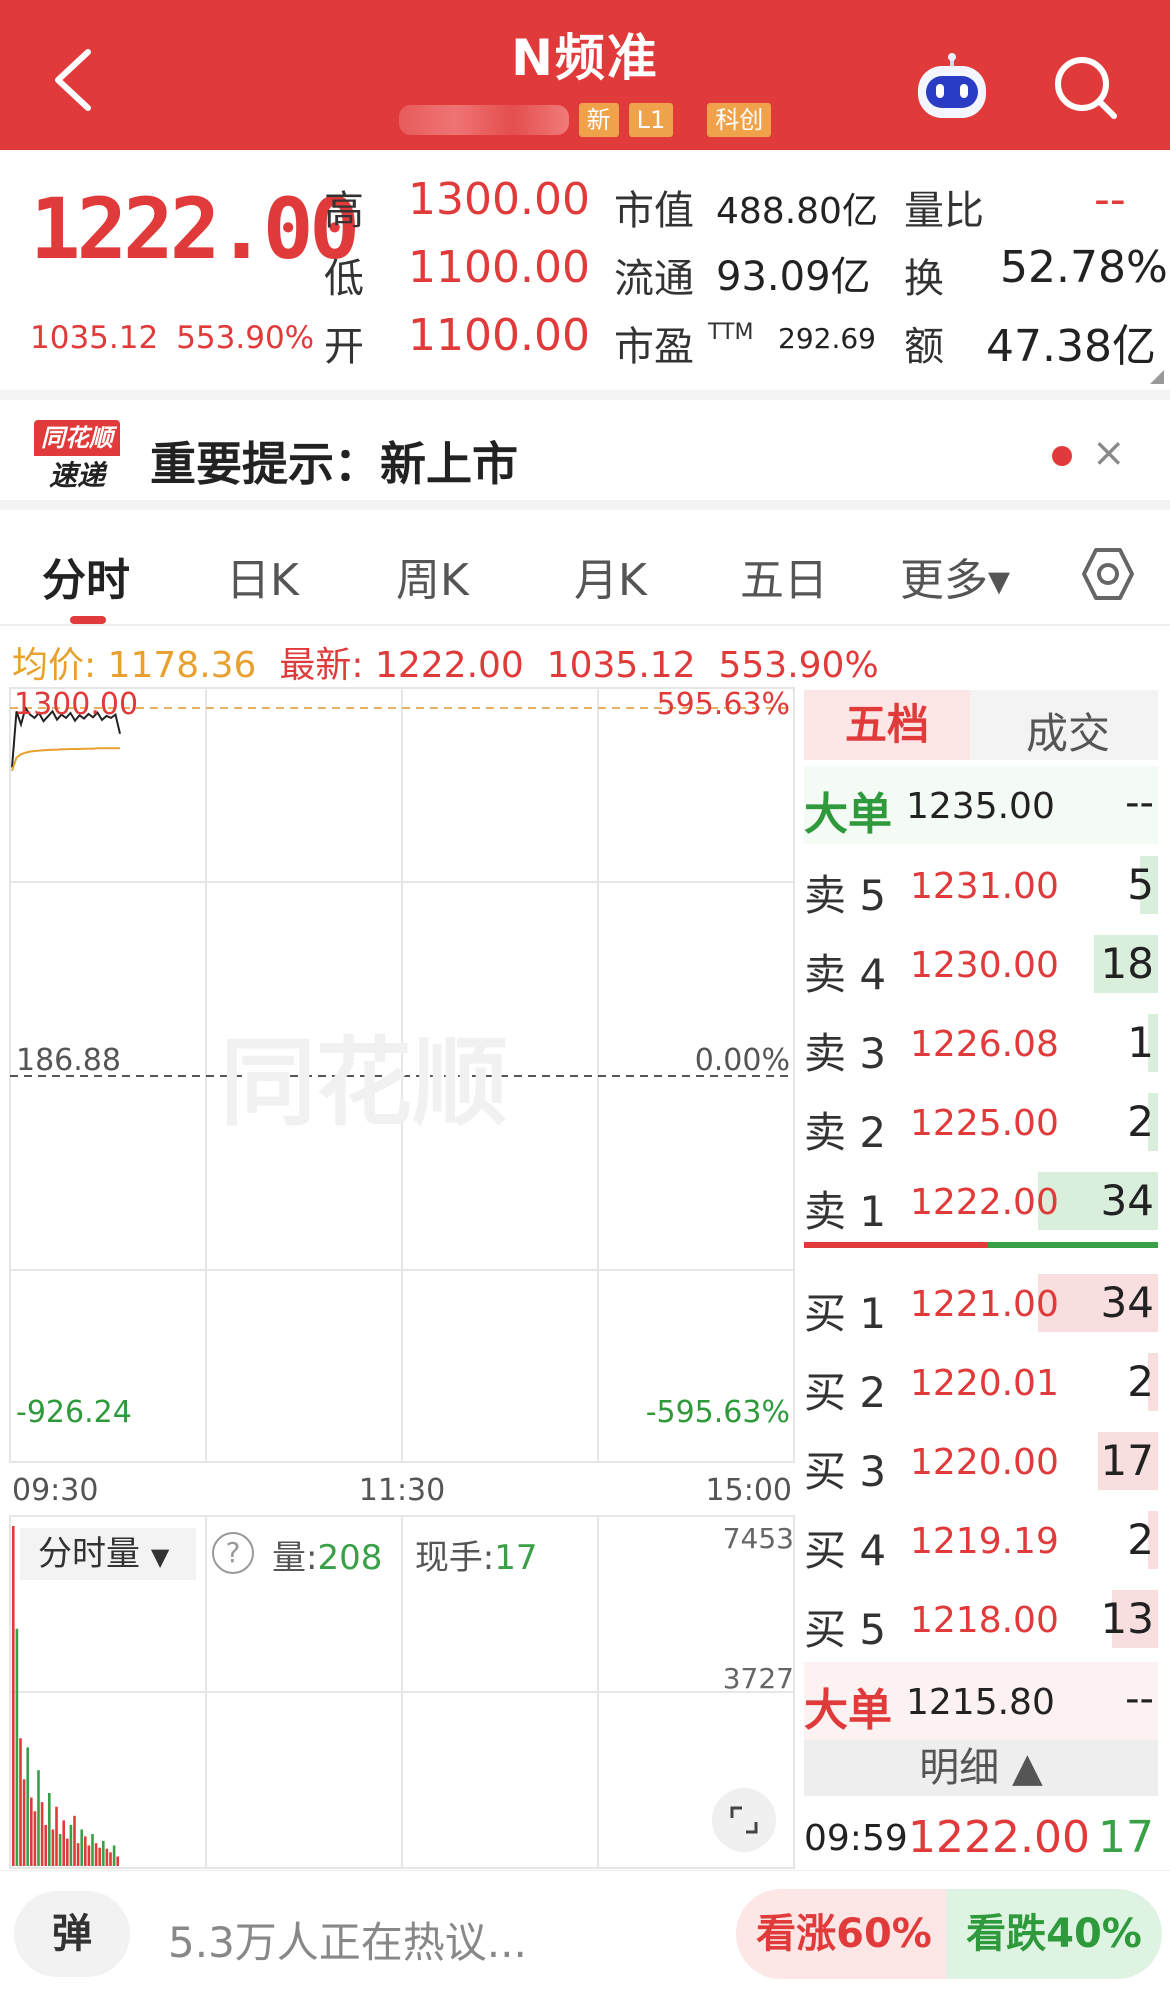 This screenshot has width=1170, height=2011. Describe the element at coordinates (999, 1837) in the screenshot. I see `last-trade-price: 1222.00` at that location.